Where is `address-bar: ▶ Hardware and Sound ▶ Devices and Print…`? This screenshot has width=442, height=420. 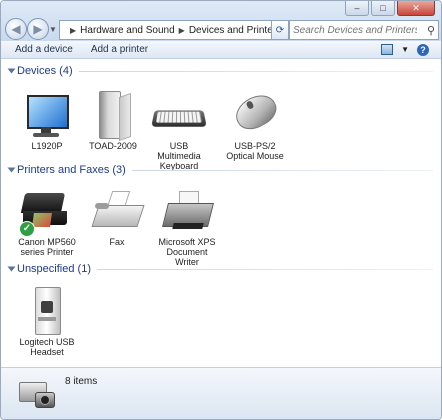
address-bar: ▶ Hardware and Sound ▶ Devices and Print… is located at coordinates (165, 30).